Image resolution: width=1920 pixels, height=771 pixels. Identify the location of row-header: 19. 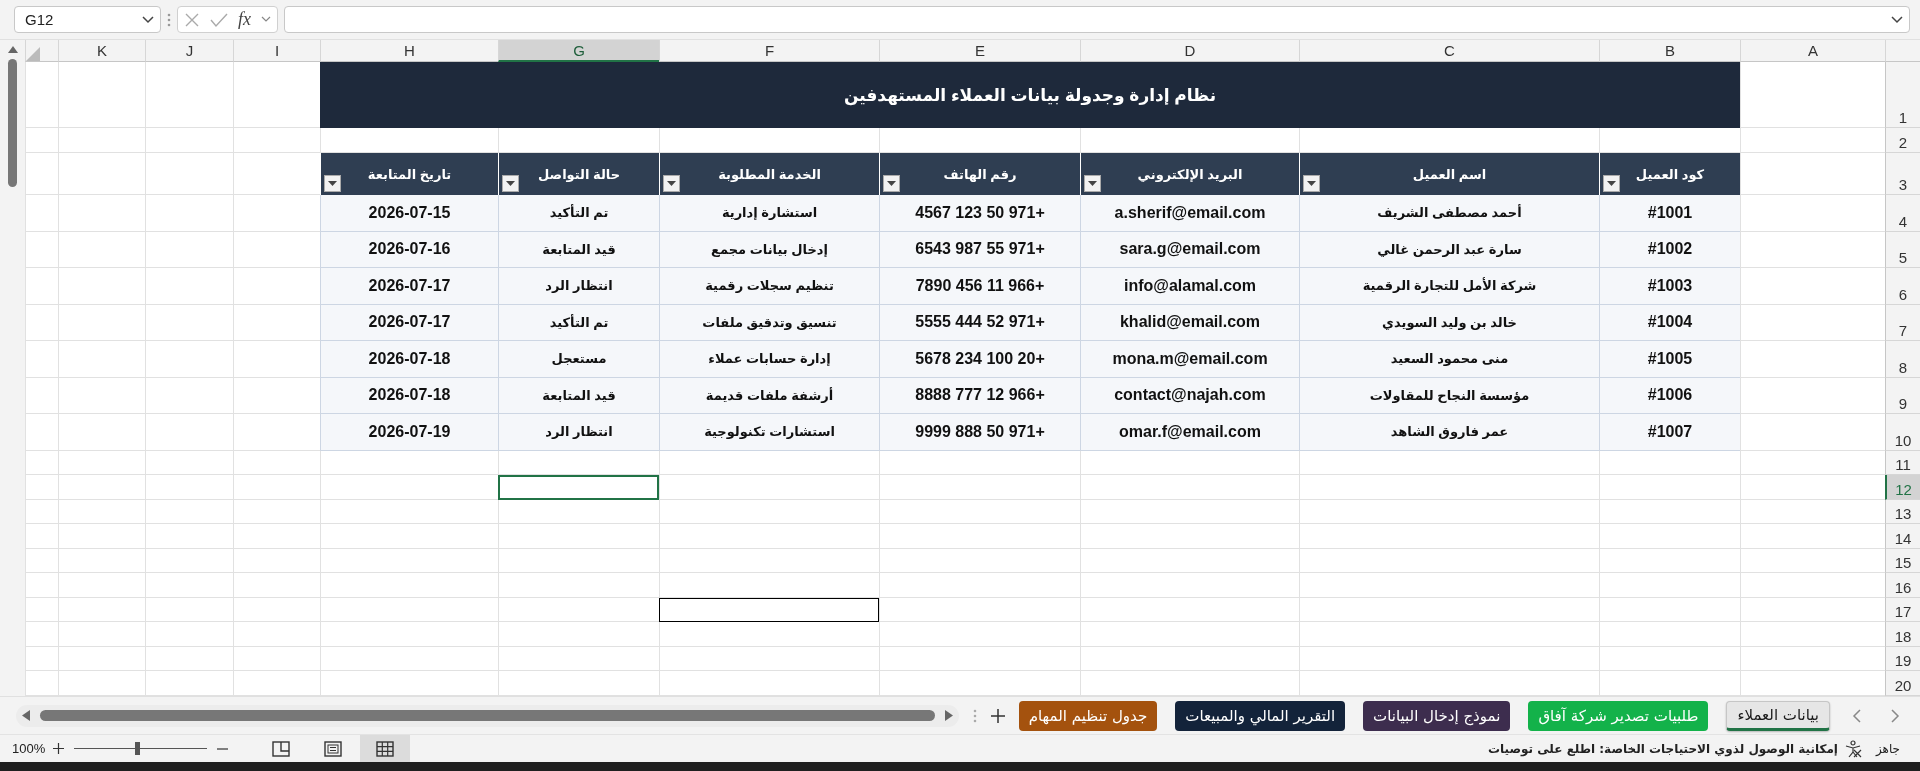
(1902, 658).